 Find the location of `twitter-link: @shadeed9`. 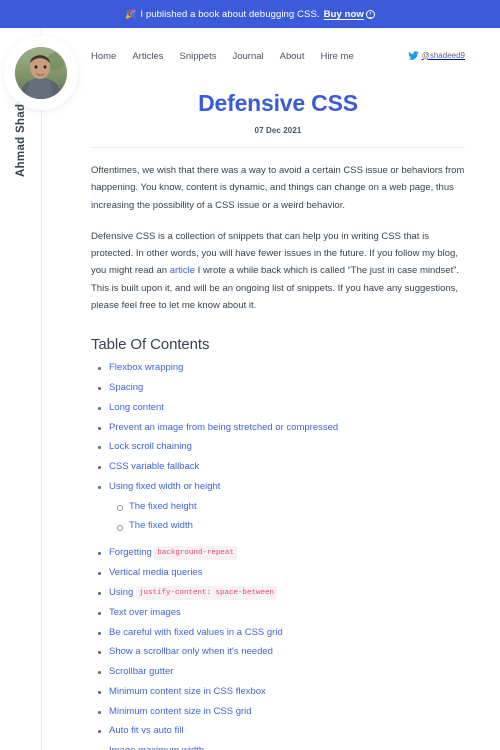

twitter-link: @shadeed9 is located at coordinates (436, 55).